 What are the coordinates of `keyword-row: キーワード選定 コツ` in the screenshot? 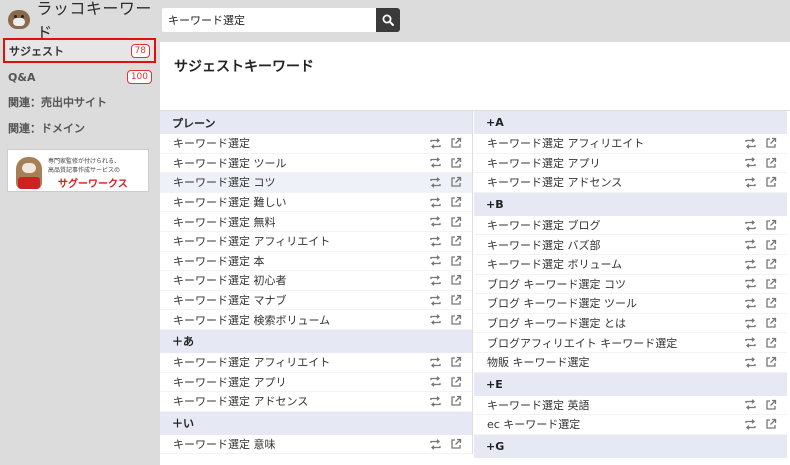 It's located at (316, 183).